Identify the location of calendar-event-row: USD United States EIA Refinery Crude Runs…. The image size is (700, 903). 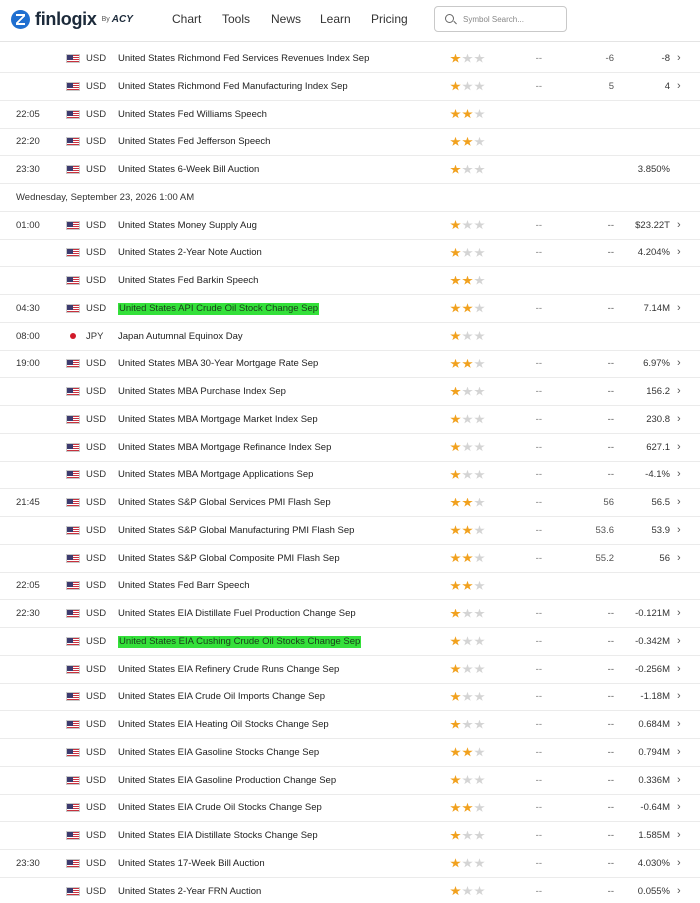
(350, 670).